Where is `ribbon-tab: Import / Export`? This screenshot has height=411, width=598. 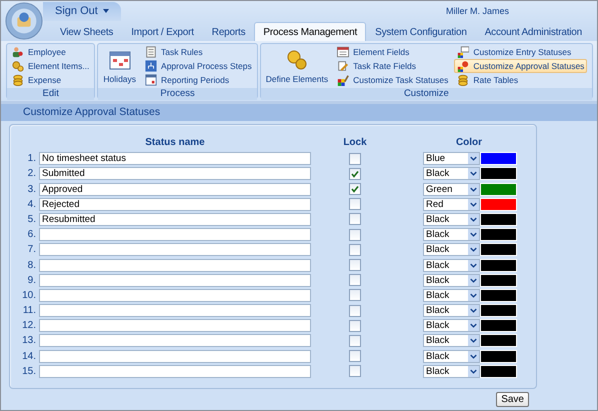
ribbon-tab: Import / Export is located at coordinates (162, 31).